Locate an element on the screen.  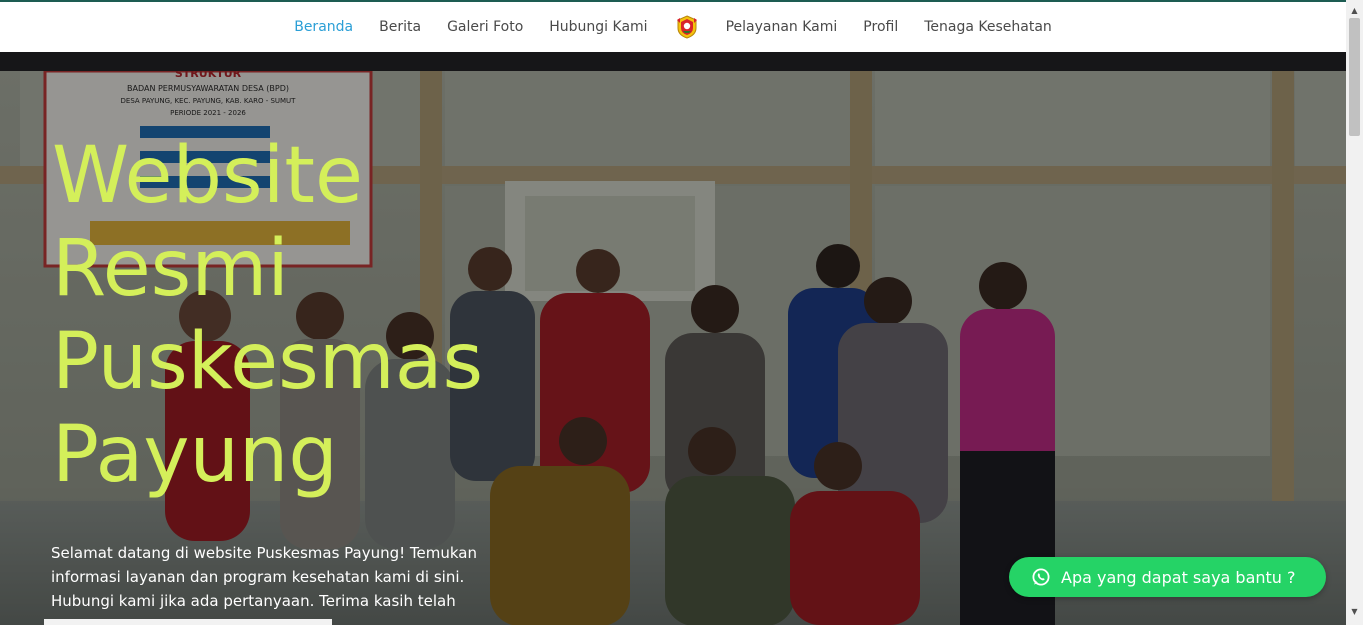
scroll-down-arrow-icon: ▼ is located at coordinates (1354, 611).